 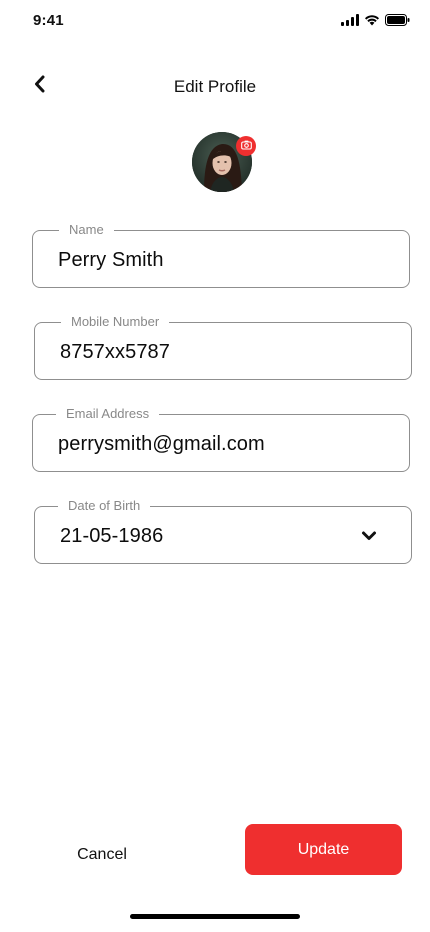 I want to click on camera-icon, so click(x=246, y=146).